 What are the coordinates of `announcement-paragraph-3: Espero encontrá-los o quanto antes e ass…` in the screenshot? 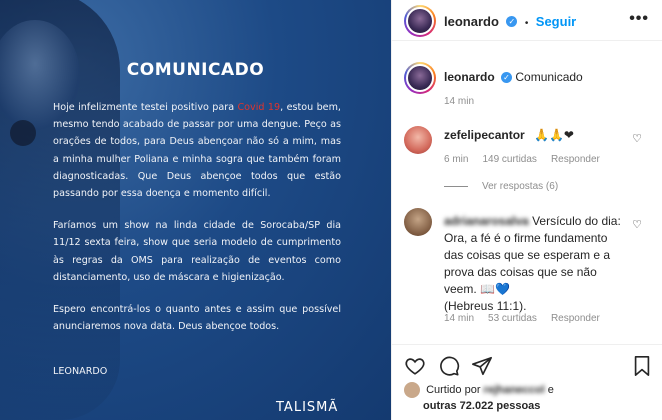 It's located at (197, 318).